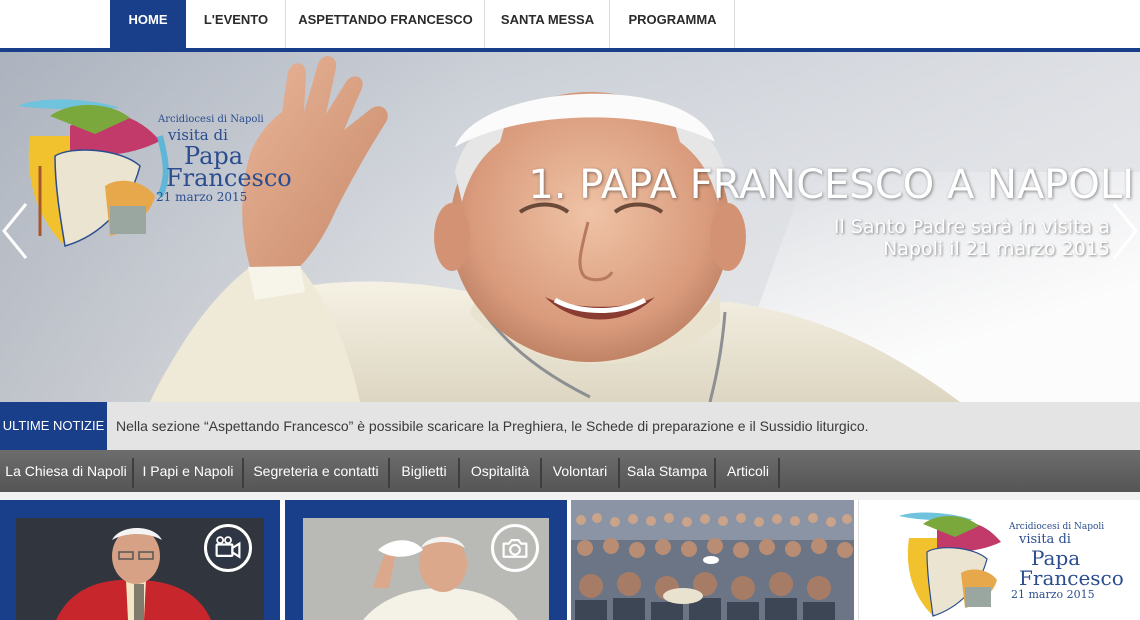 The image size is (1140, 620). What do you see at coordinates (228, 548) in the screenshot?
I see `video-camera-icon` at bounding box center [228, 548].